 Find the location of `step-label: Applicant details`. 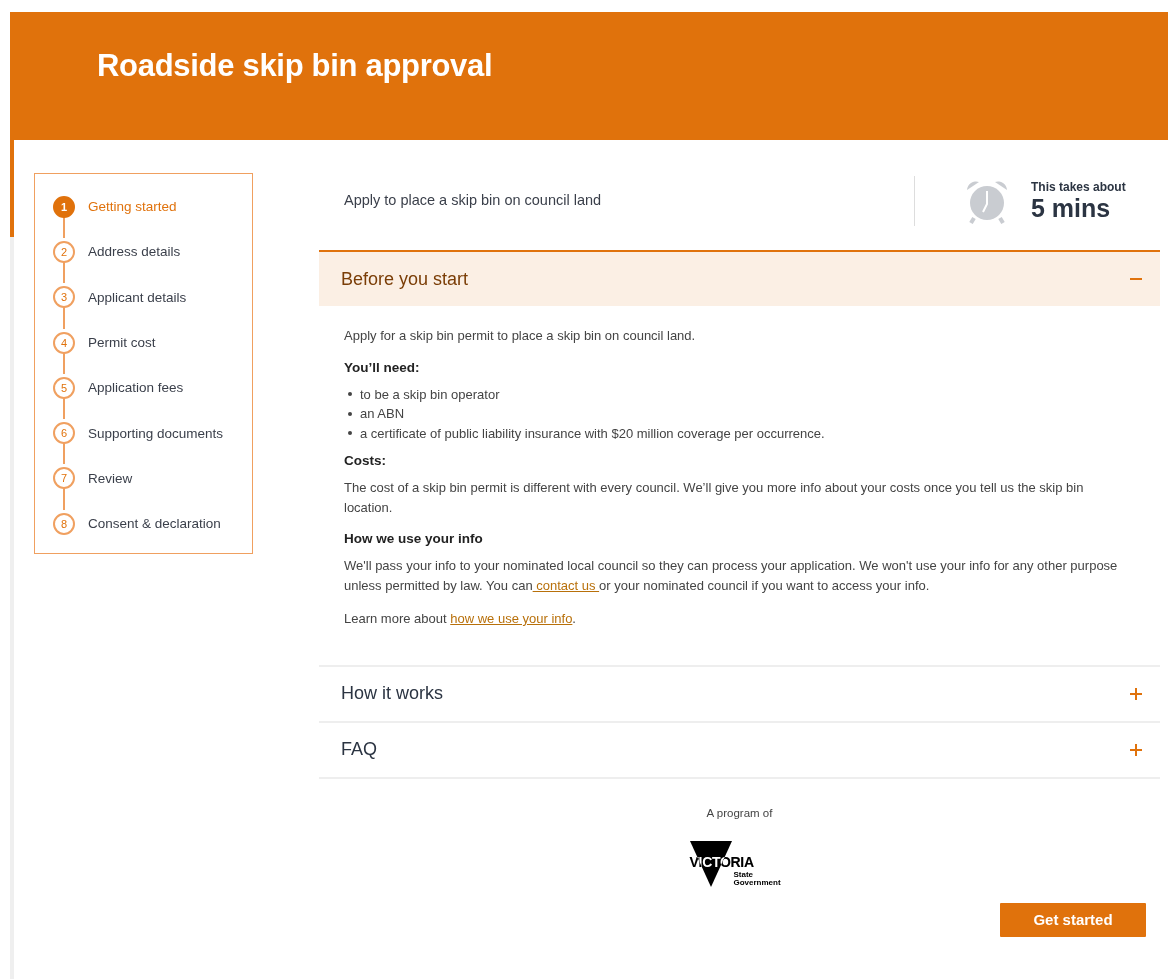

step-label: Applicant details is located at coordinates (137, 297).